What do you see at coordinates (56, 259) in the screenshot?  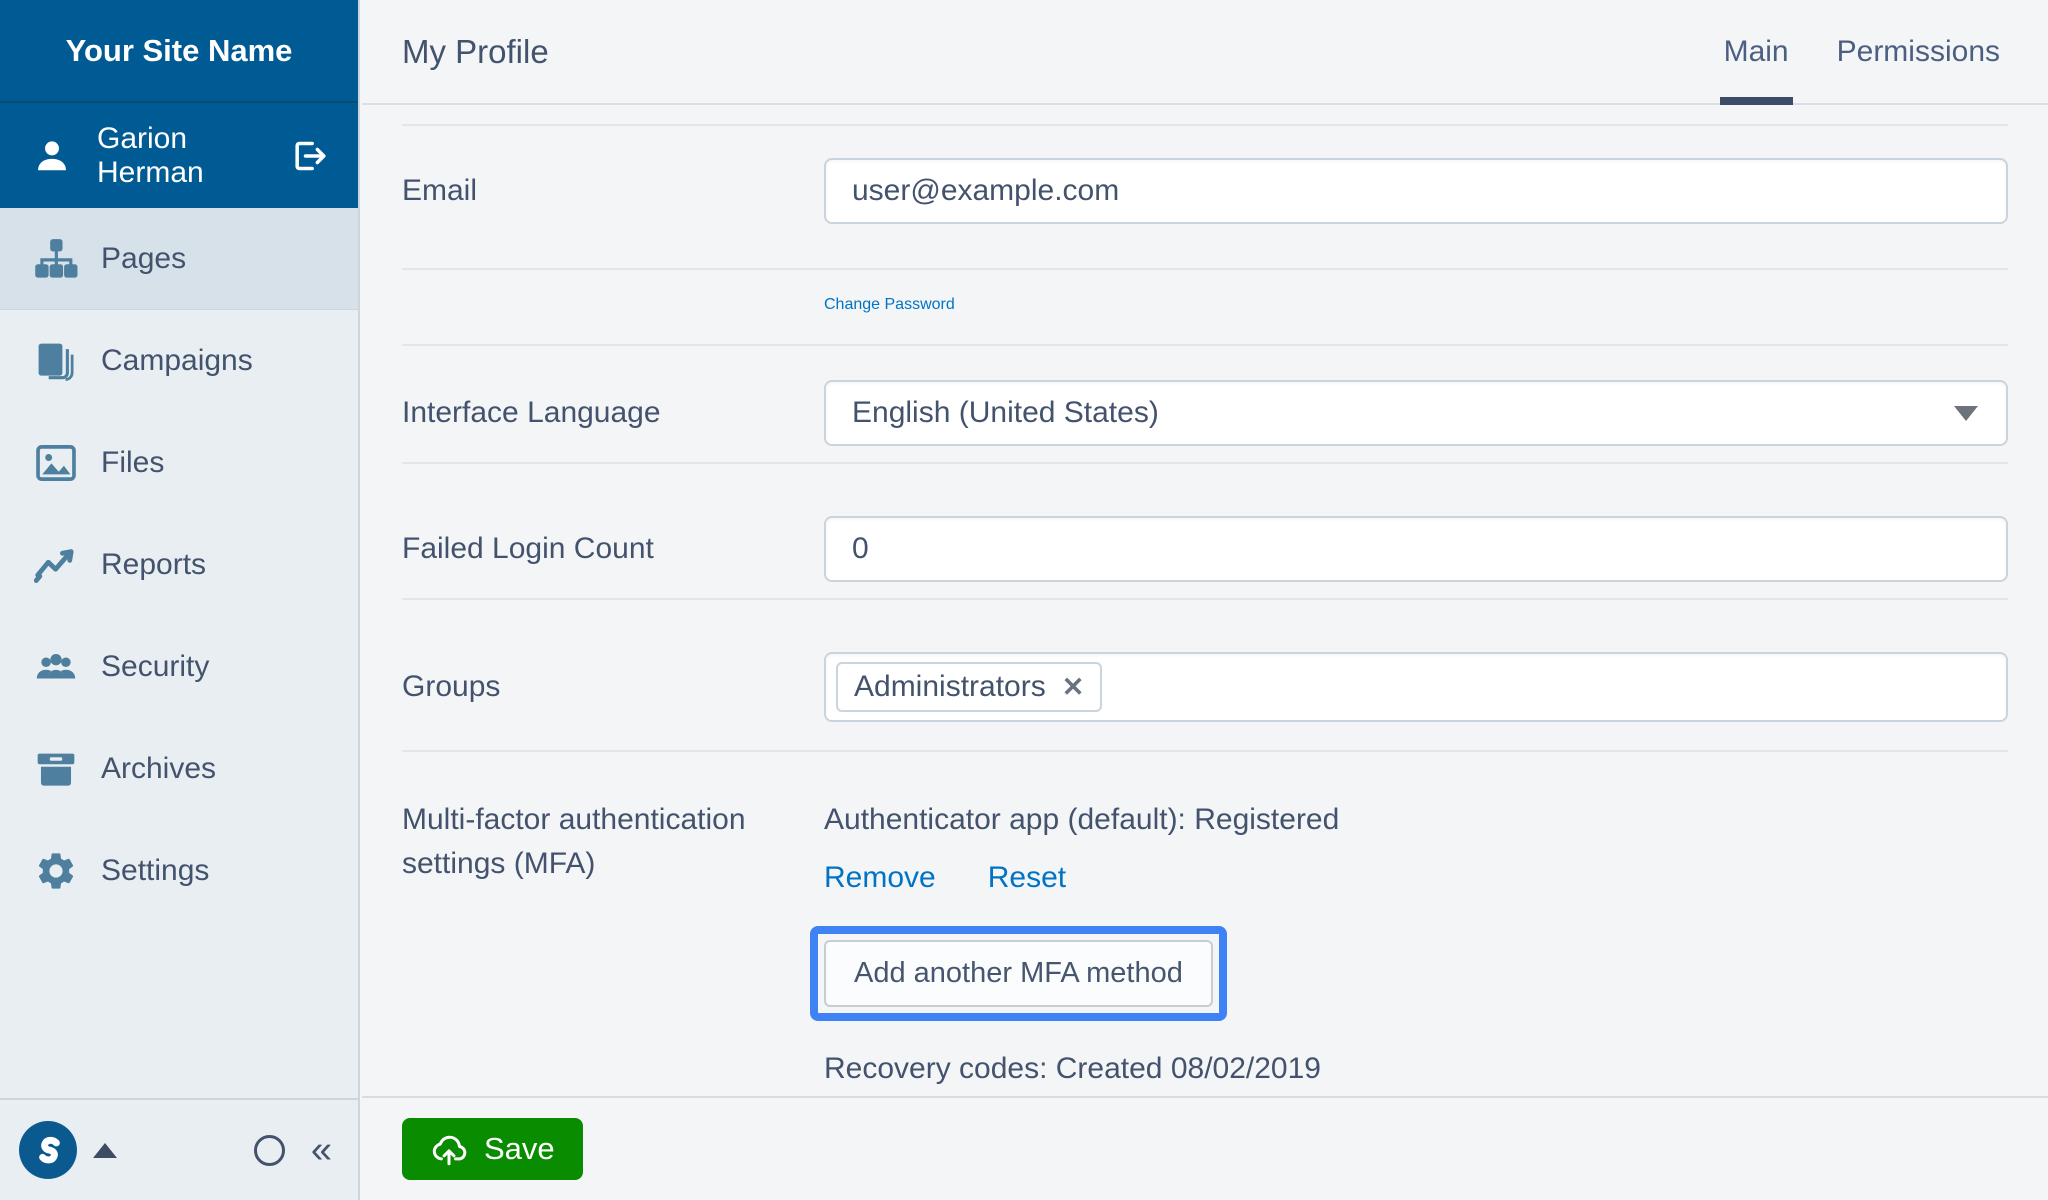 I see `sitemap-icon` at bounding box center [56, 259].